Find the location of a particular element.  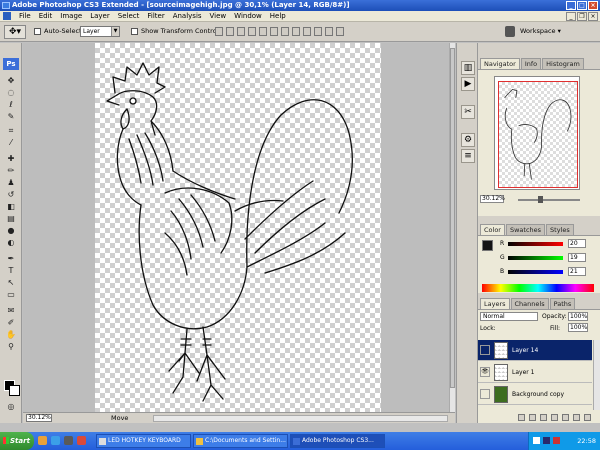

start-button: Start is located at coordinates (17, 441).